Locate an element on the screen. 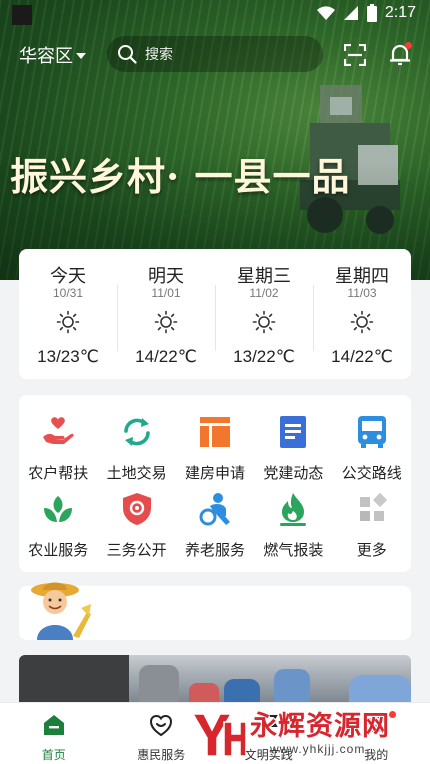 This screenshot has width=430, height=764. weather-date: 11/03 is located at coordinates (362, 293).